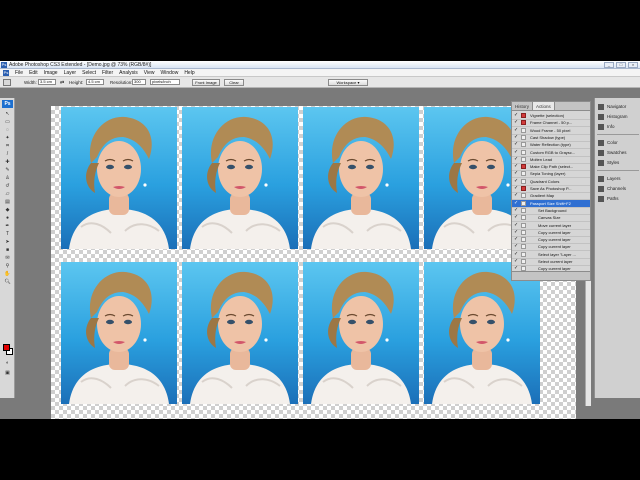  What do you see at coordinates (62, 83) in the screenshot?
I see `swap-dimensions-icon: ⇄` at bounding box center [62, 83].